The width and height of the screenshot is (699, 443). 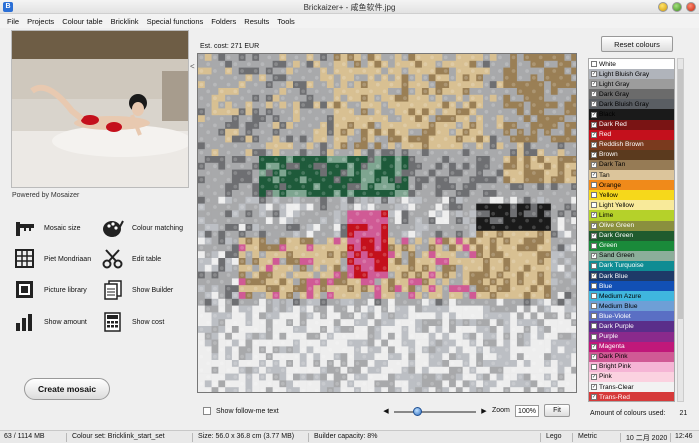 What do you see at coordinates (631, 255) in the screenshot?
I see `colour-row: ✓ Sand Green` at bounding box center [631, 255].